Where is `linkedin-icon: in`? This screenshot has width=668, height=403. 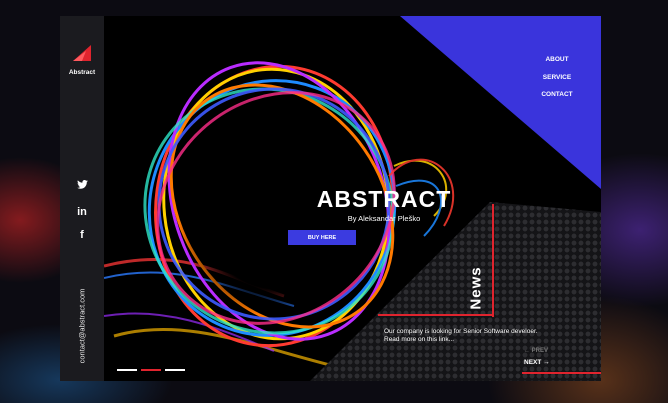 linkedin-icon: in is located at coordinates (82, 212).